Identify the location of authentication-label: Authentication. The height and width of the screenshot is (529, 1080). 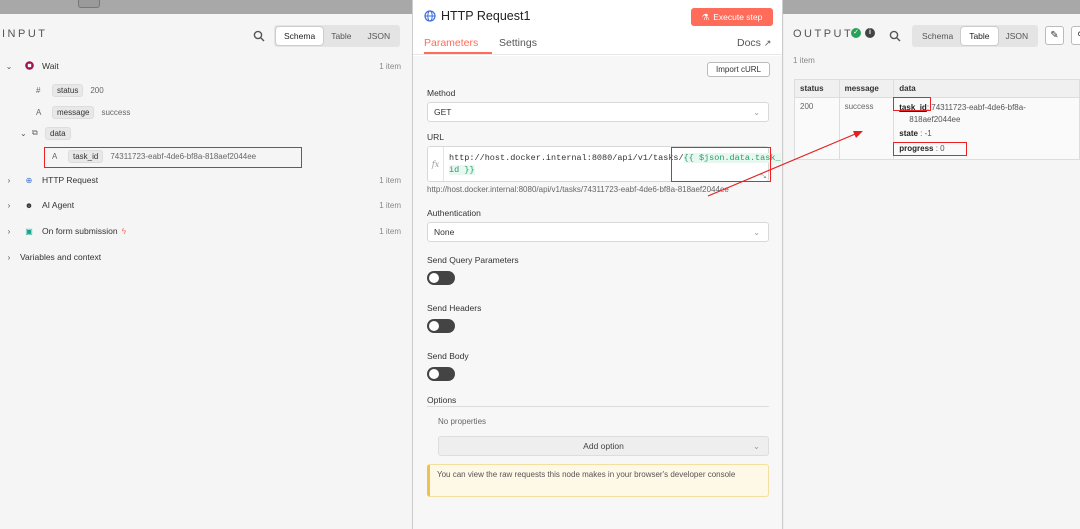
(454, 213).